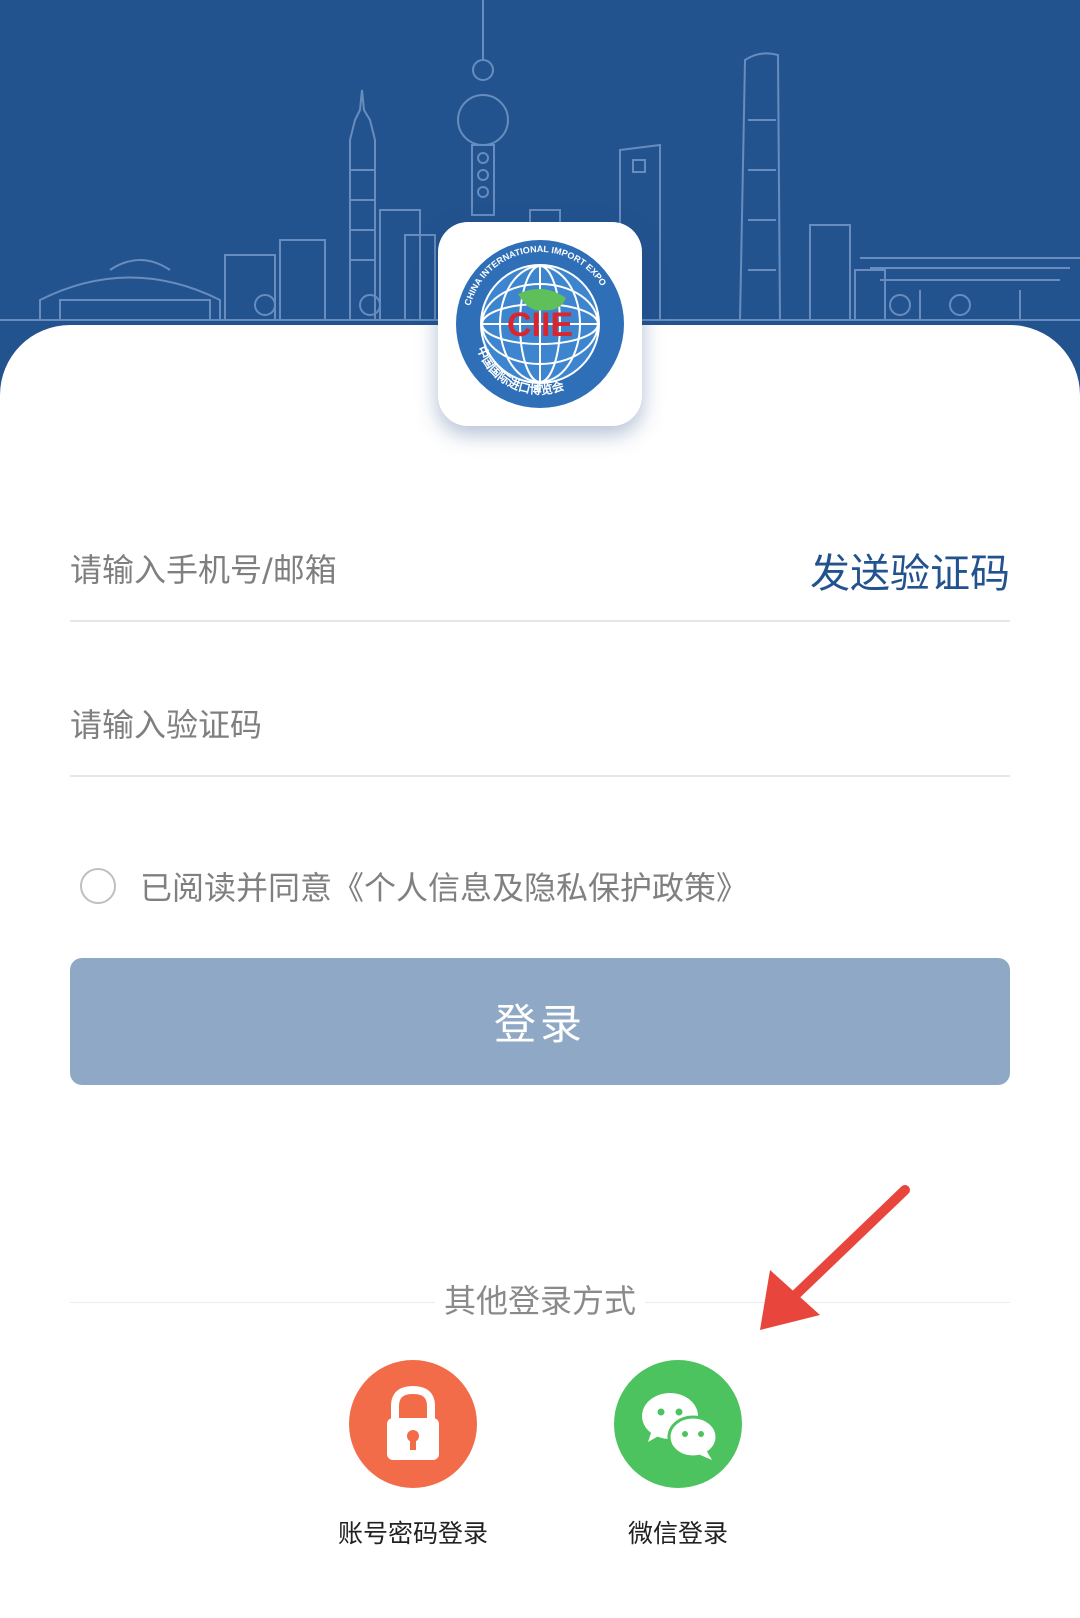  What do you see at coordinates (390, 725) in the screenshot?
I see `verification-code-input` at bounding box center [390, 725].